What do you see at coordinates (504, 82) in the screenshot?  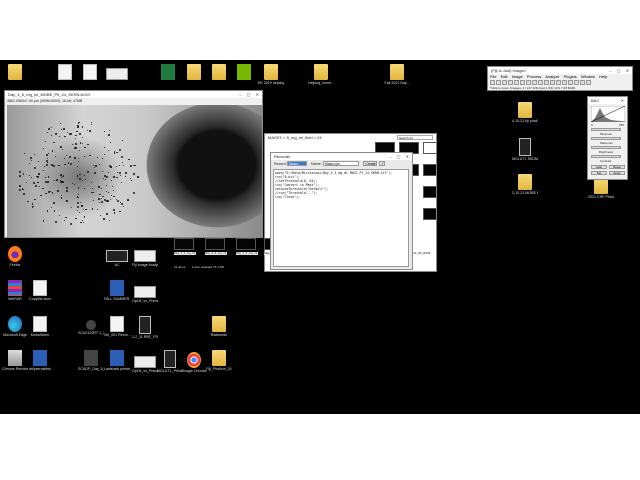 I see `polygon-tool-icon` at bounding box center [504, 82].